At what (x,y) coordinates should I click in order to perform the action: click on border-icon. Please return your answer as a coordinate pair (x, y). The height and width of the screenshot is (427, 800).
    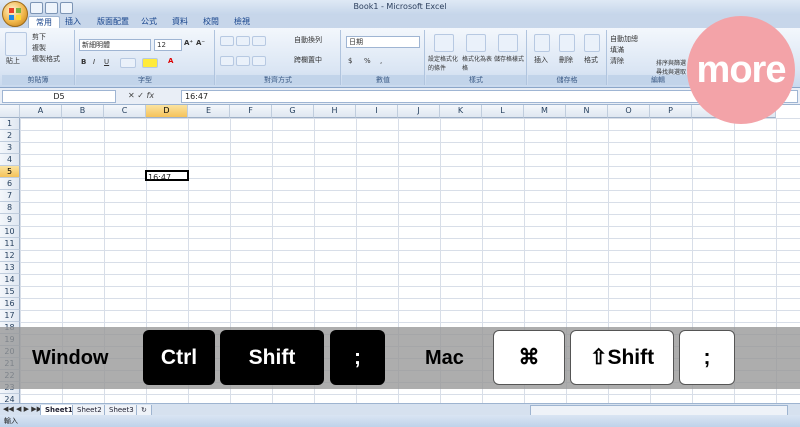
    Looking at the image, I should click on (128, 63).